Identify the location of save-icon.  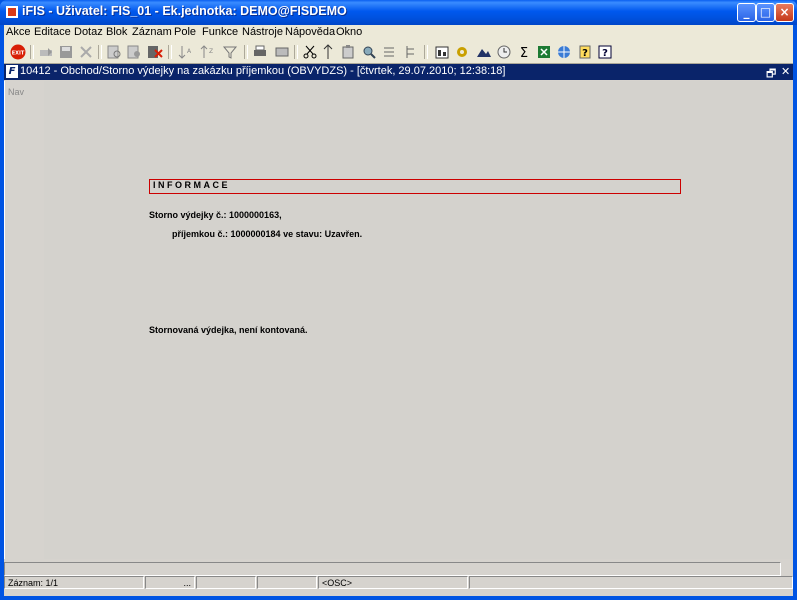
(66, 52).